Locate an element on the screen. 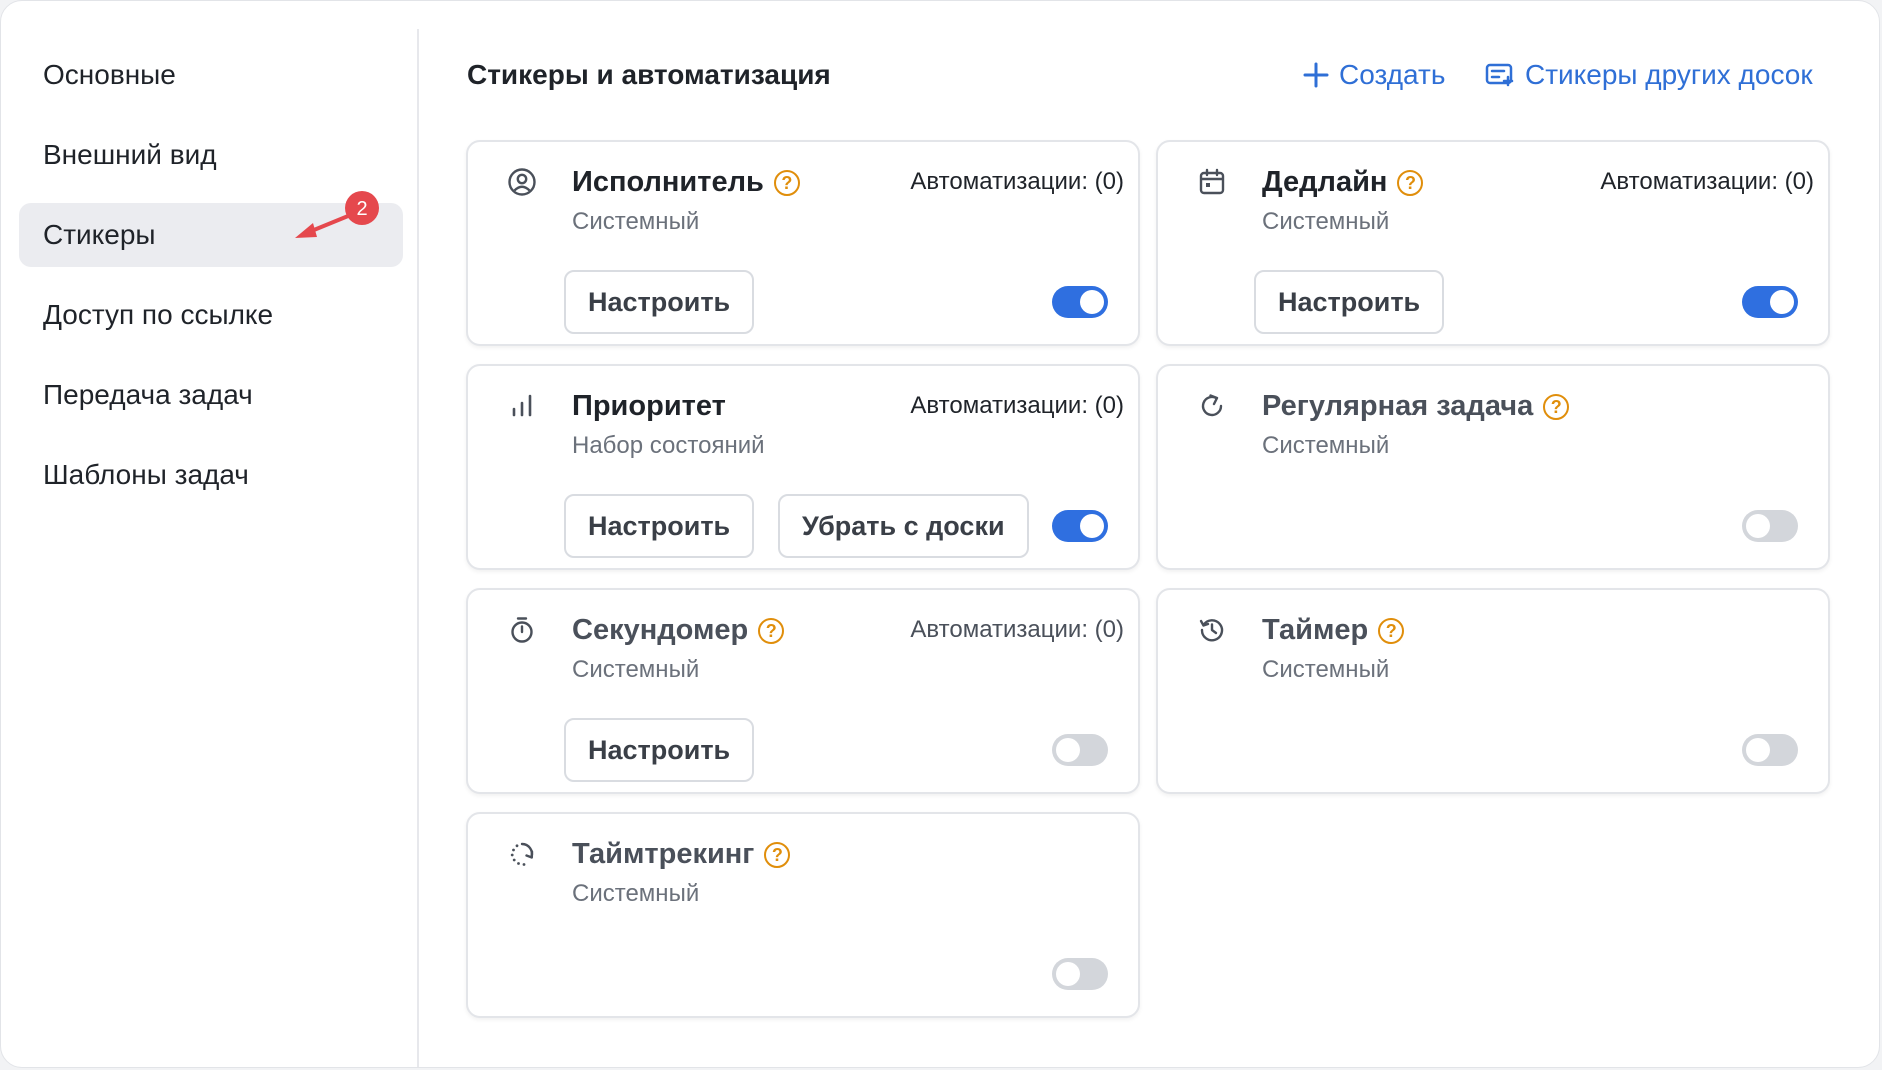 This screenshot has width=1882, height=1070. sidebar-item-label: Основные is located at coordinates (109, 74).